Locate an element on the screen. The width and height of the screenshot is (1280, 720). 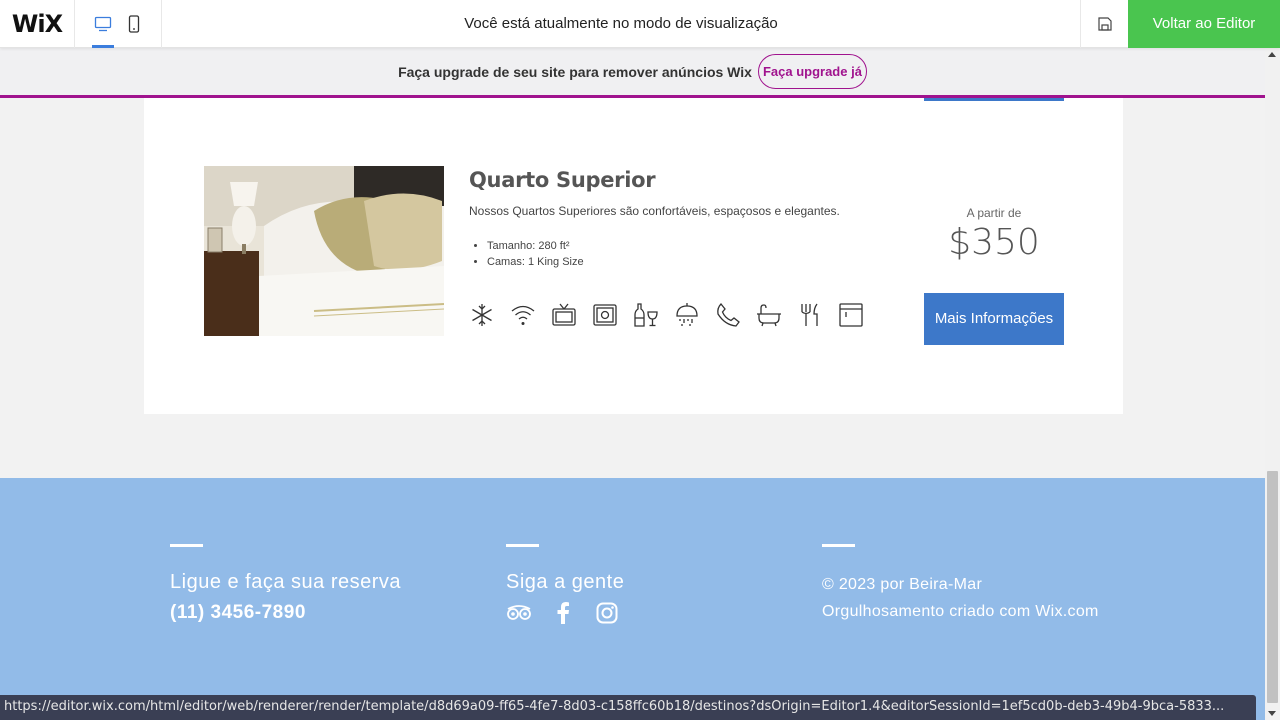
back-to-editor-button: Voltar ao Editor is located at coordinates (1204, 24).